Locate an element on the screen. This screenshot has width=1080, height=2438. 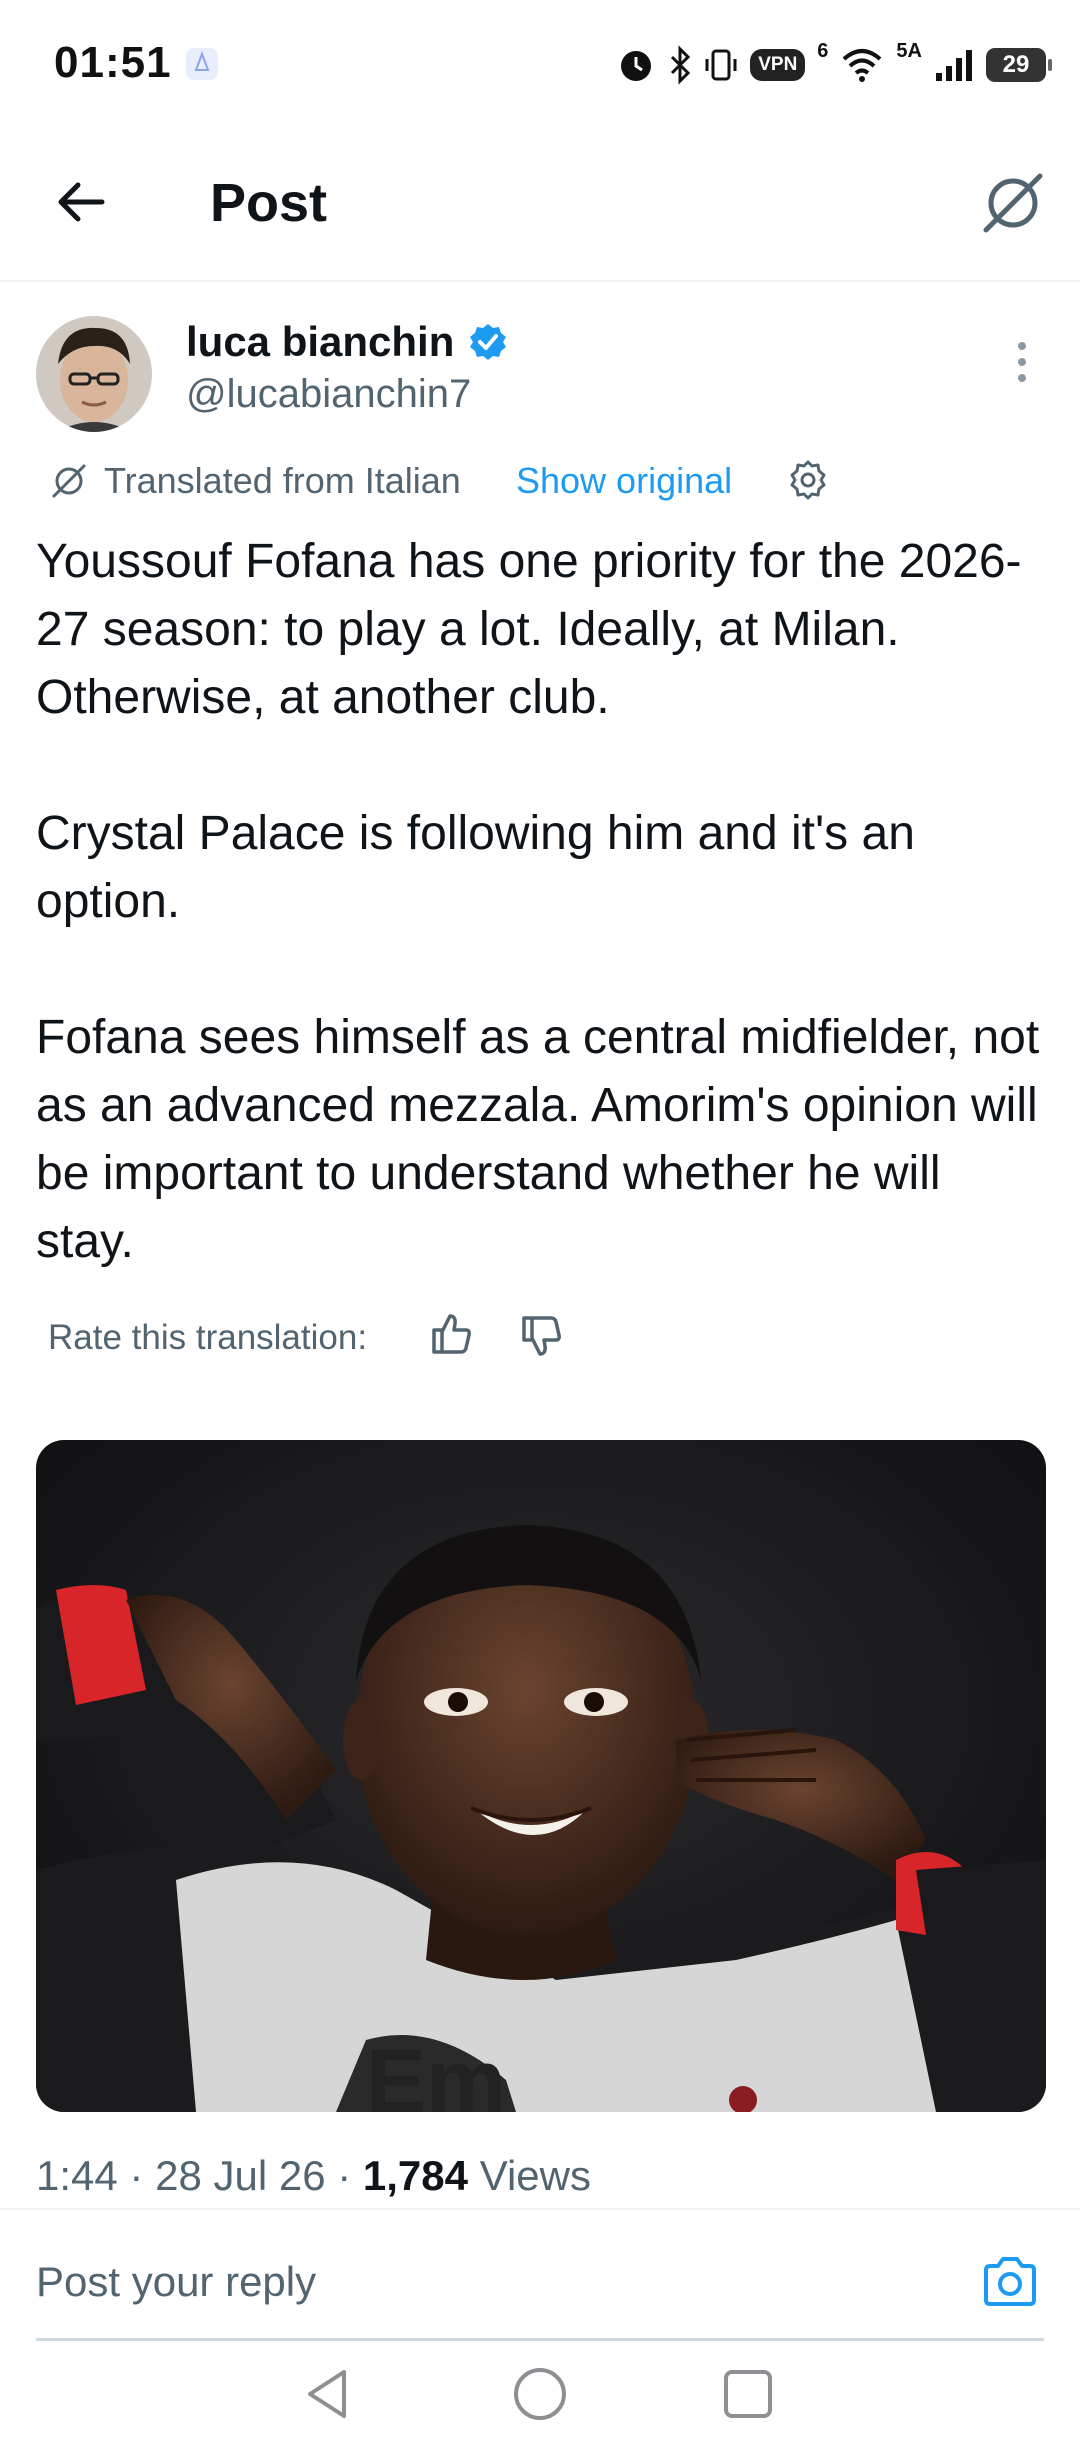
rate-translation-label: Rate this translation: is located at coordinates (208, 1337).